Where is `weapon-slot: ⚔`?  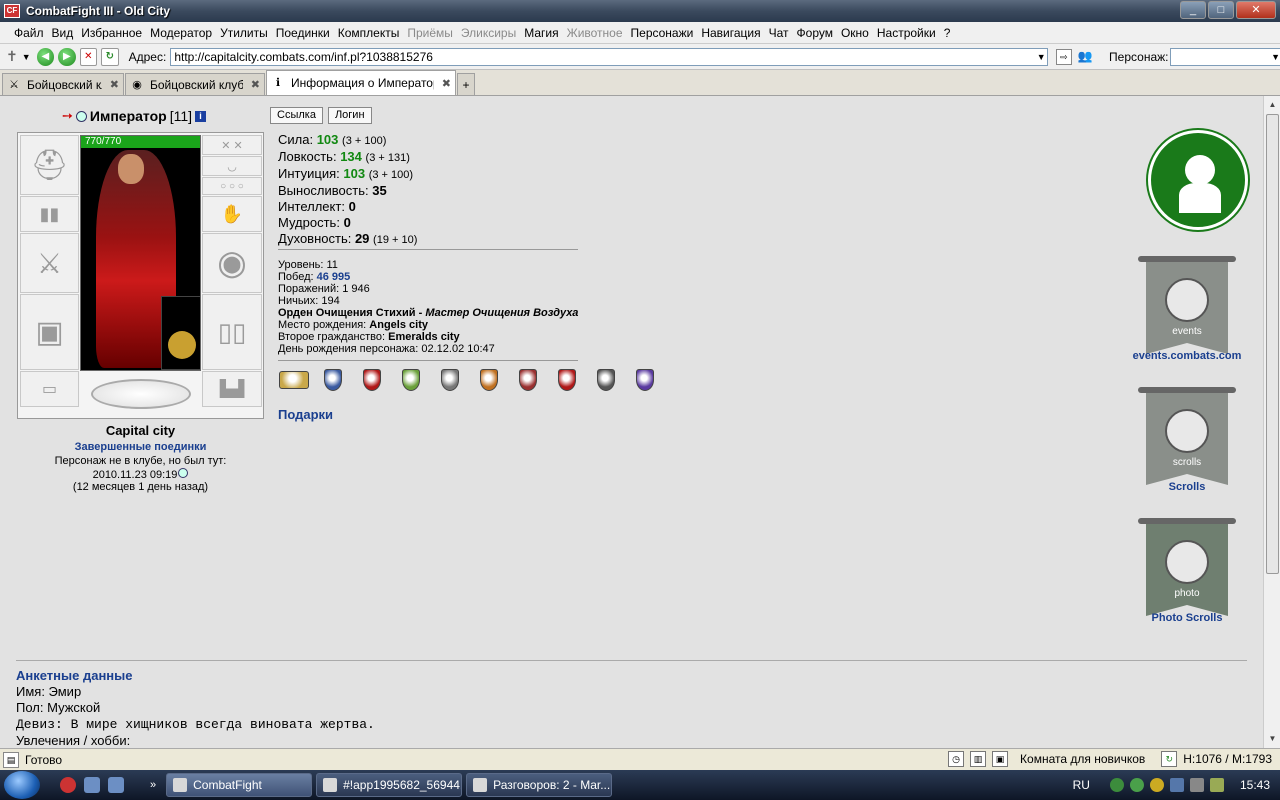 weapon-slot: ⚔ is located at coordinates (49, 263).